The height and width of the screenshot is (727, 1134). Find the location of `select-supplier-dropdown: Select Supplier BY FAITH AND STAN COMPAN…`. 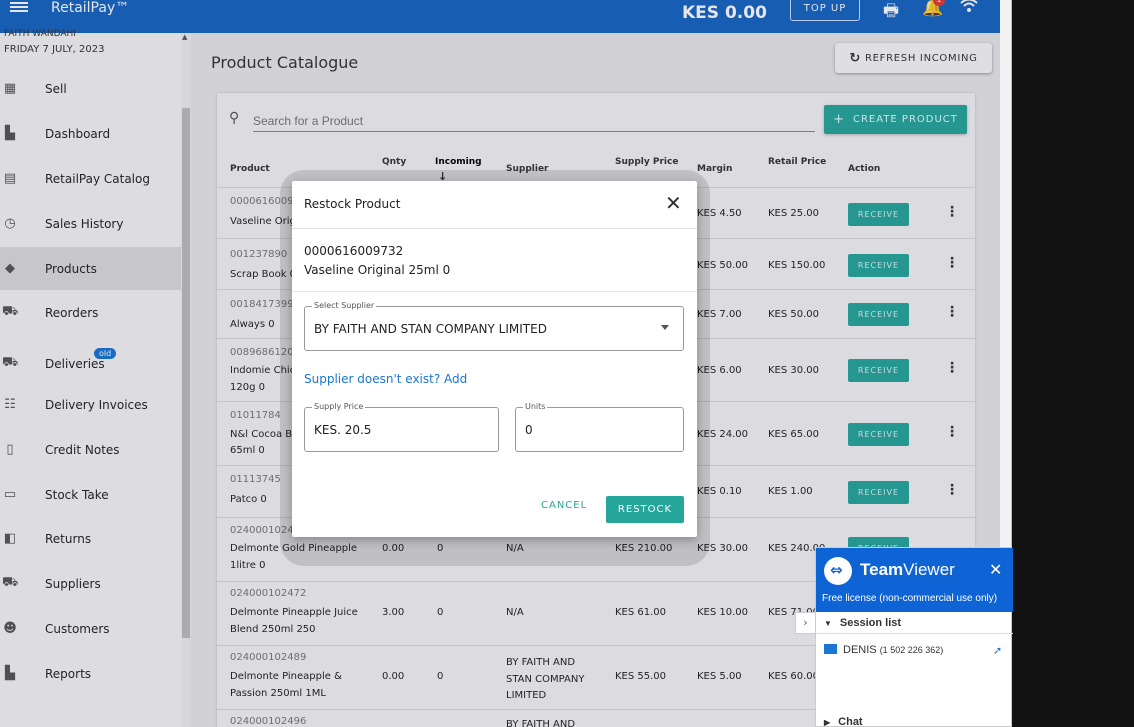

select-supplier-dropdown: Select Supplier BY FAITH AND STAN COMPAN… is located at coordinates (494, 326).